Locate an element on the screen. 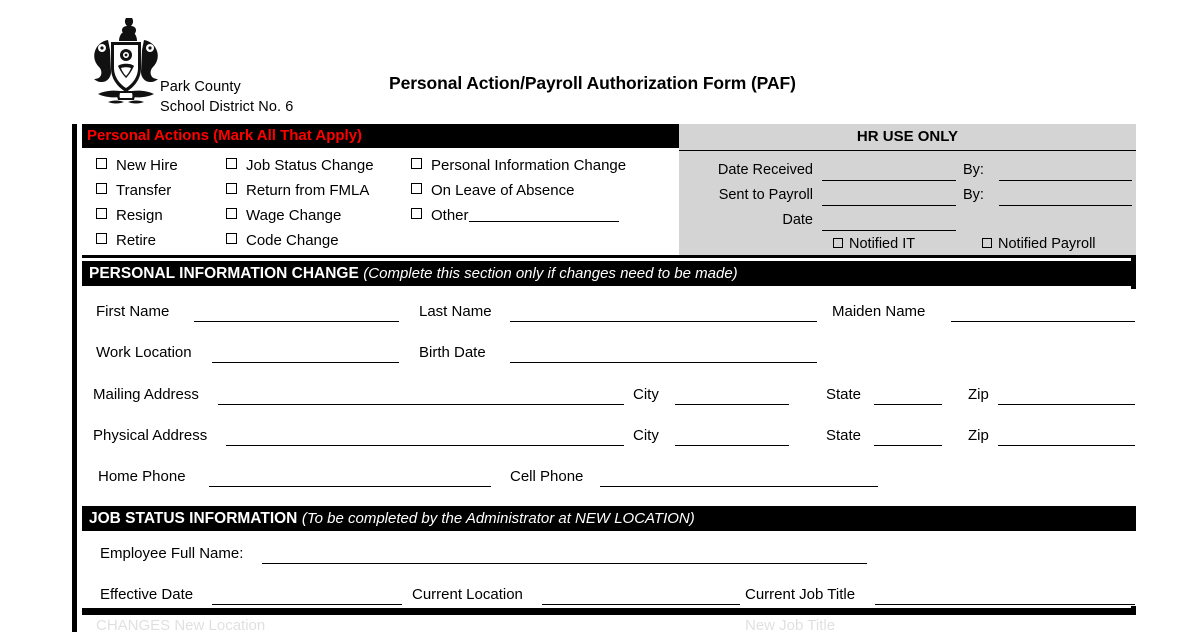 Image resolution: width=1200 pixels, height=632 pixels. hr-use-only-heading: HR USE ONLY is located at coordinates (907, 137).